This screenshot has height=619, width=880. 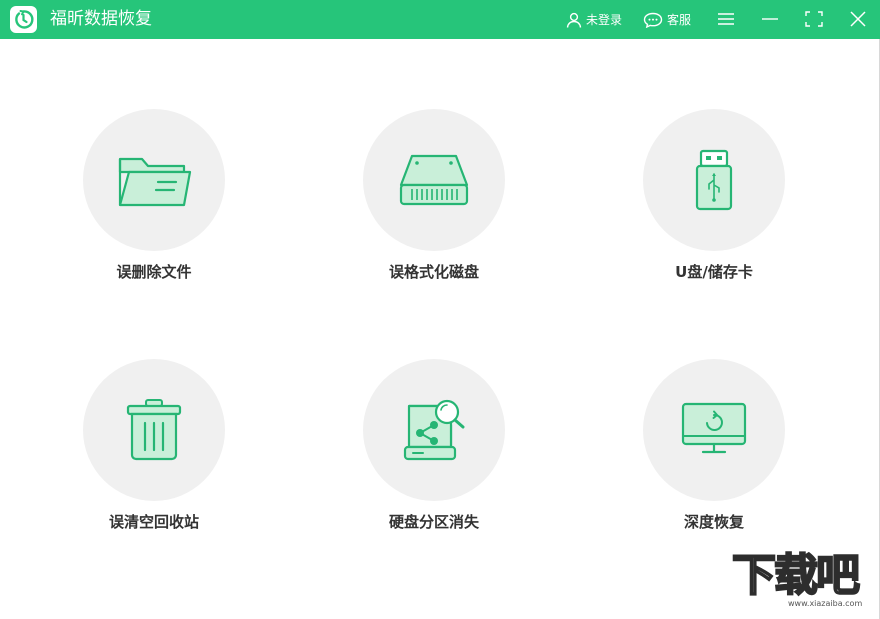 I want to click on minimize-button, so click(x=770, y=19).